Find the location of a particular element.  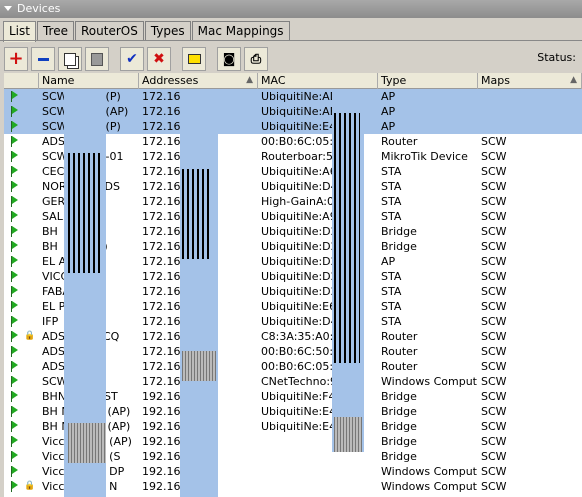

printer-icon: ⎙ is located at coordinates (256, 59).